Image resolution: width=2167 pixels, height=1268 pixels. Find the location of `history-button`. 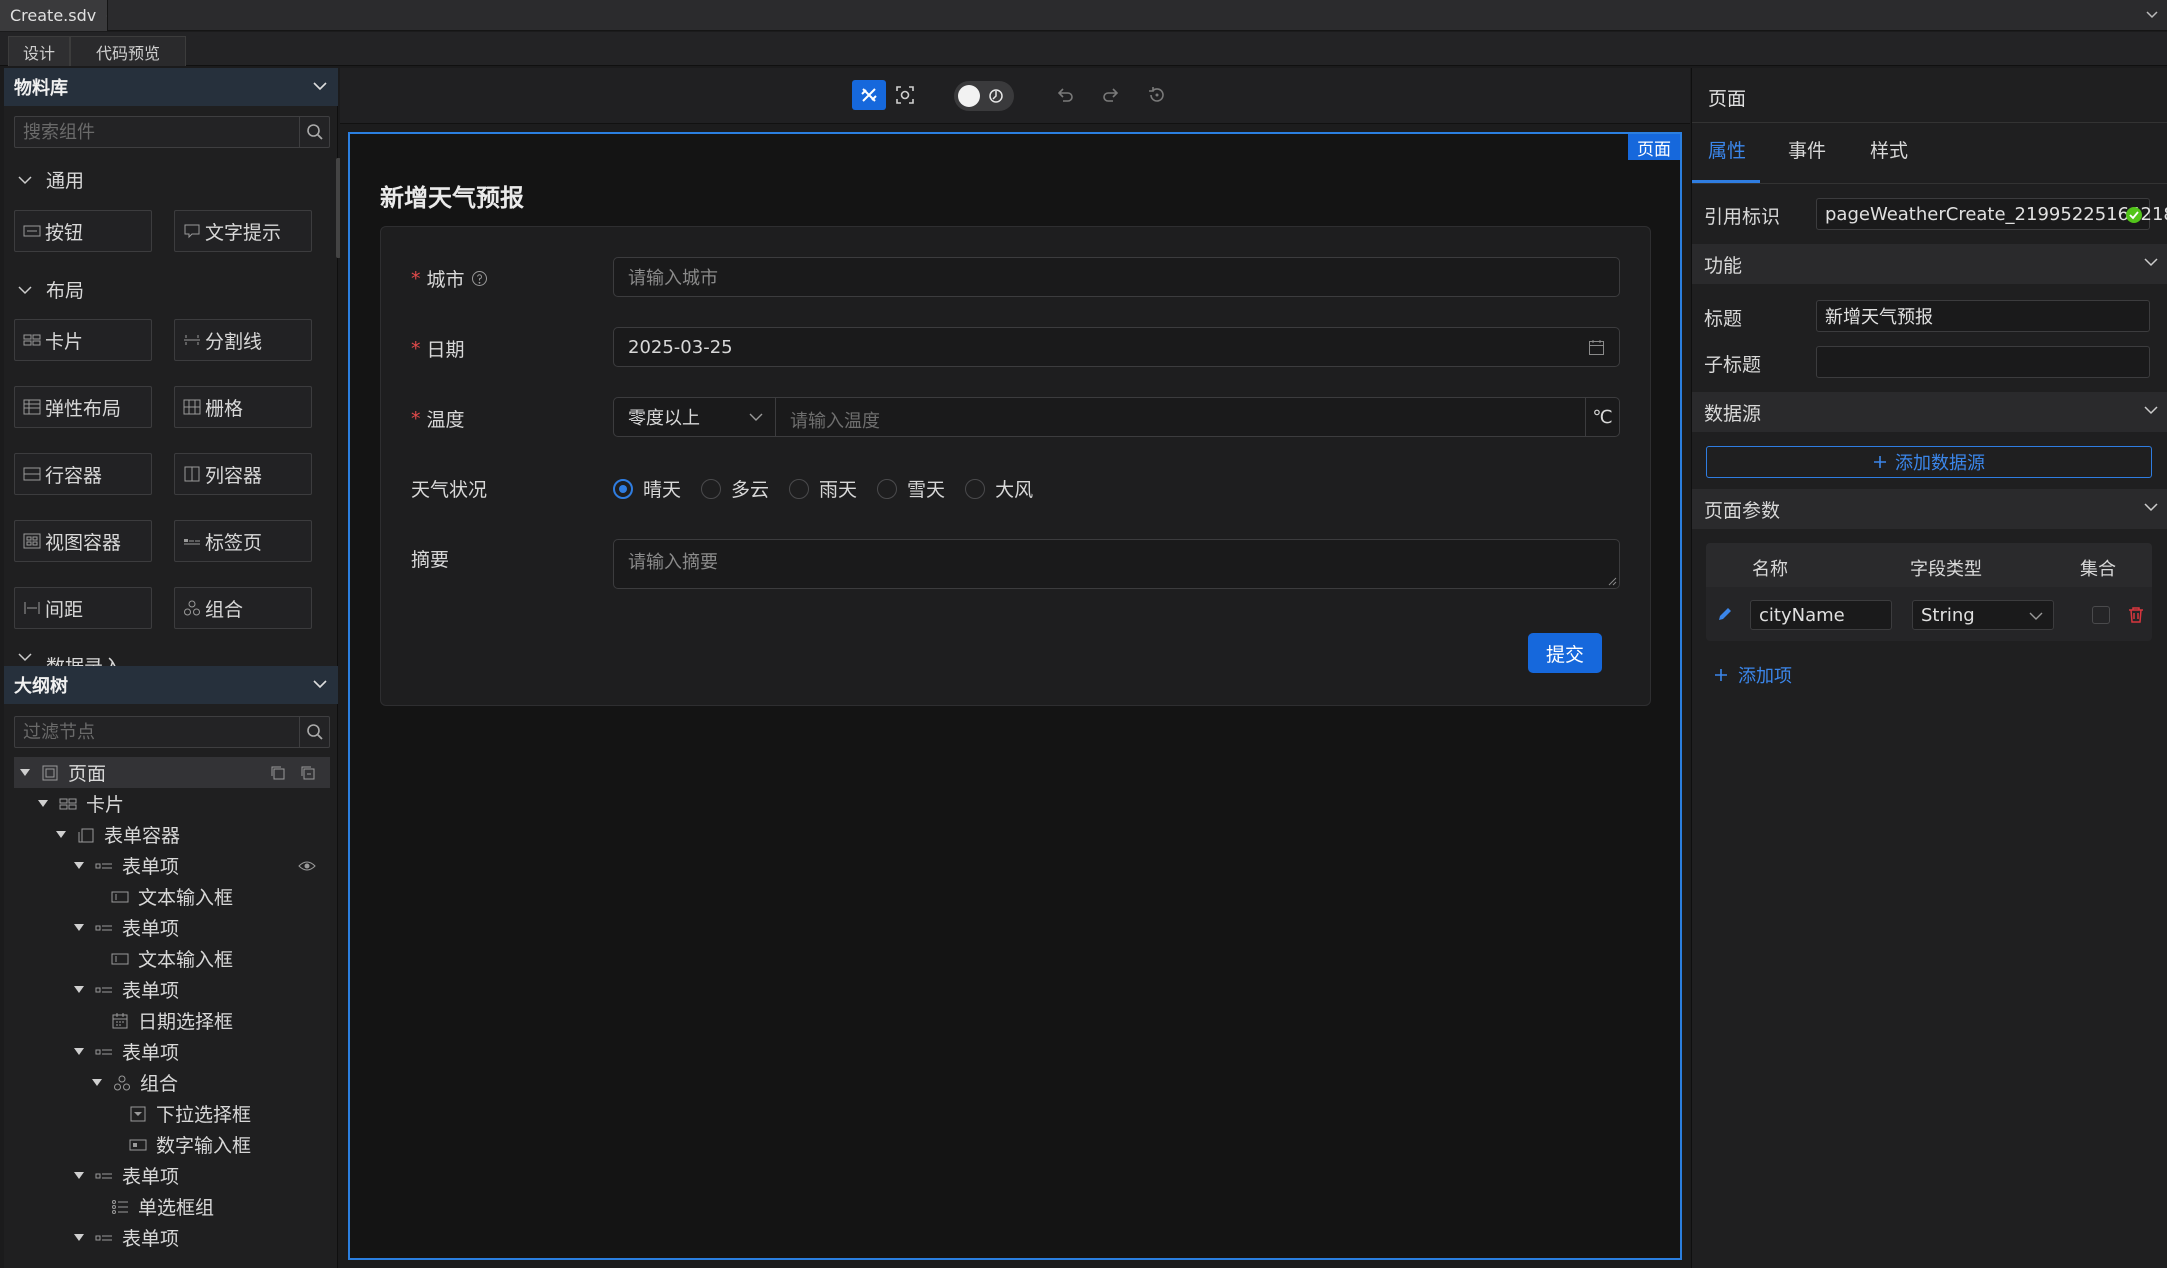

history-button is located at coordinates (1157, 95).